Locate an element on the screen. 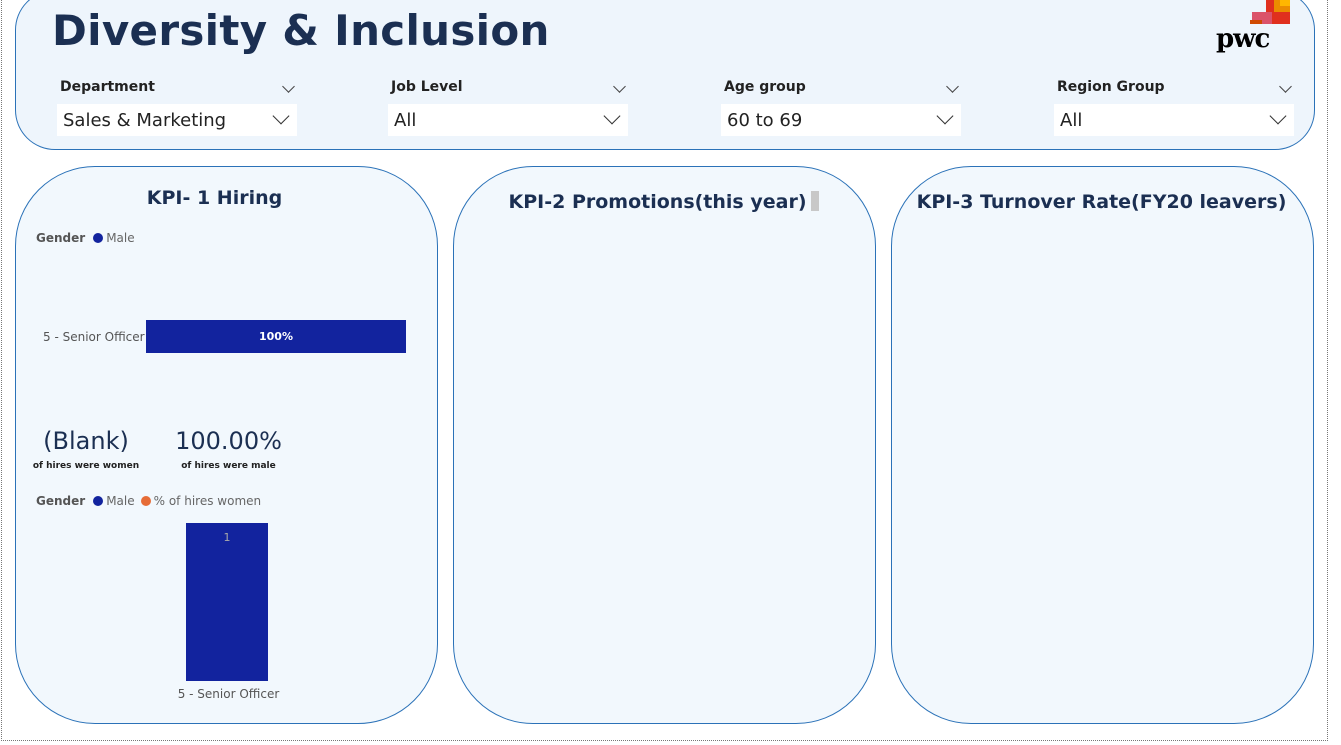  slicer-region-group: Region Group All is located at coordinates (1174, 106).